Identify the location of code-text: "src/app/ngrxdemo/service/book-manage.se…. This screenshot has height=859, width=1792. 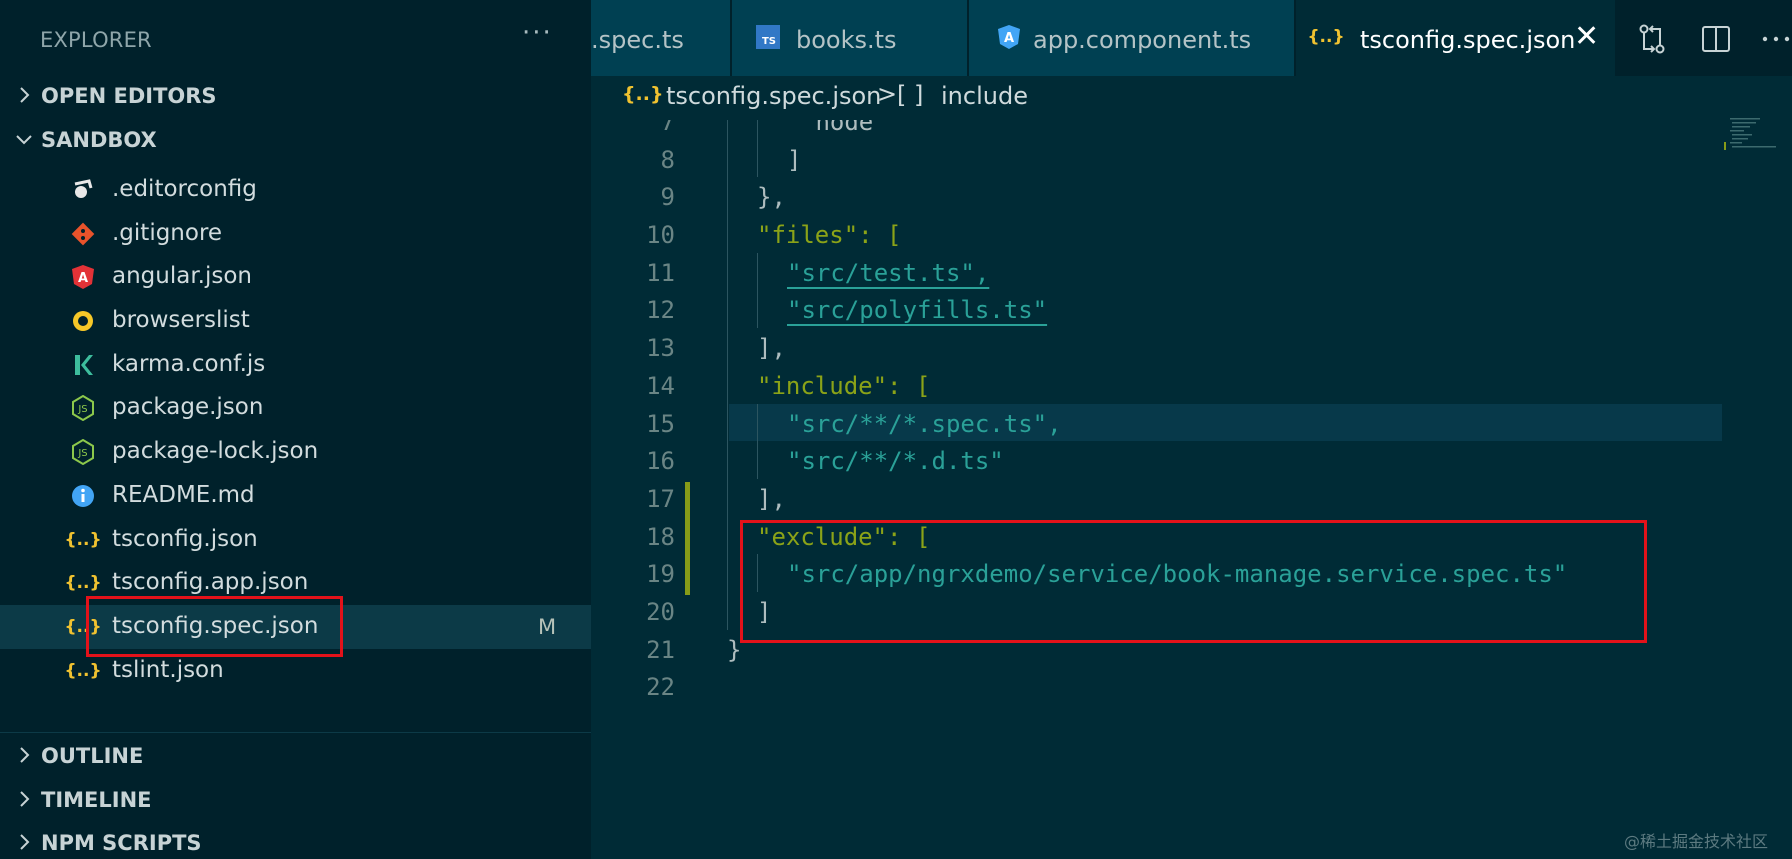
(1177, 574).